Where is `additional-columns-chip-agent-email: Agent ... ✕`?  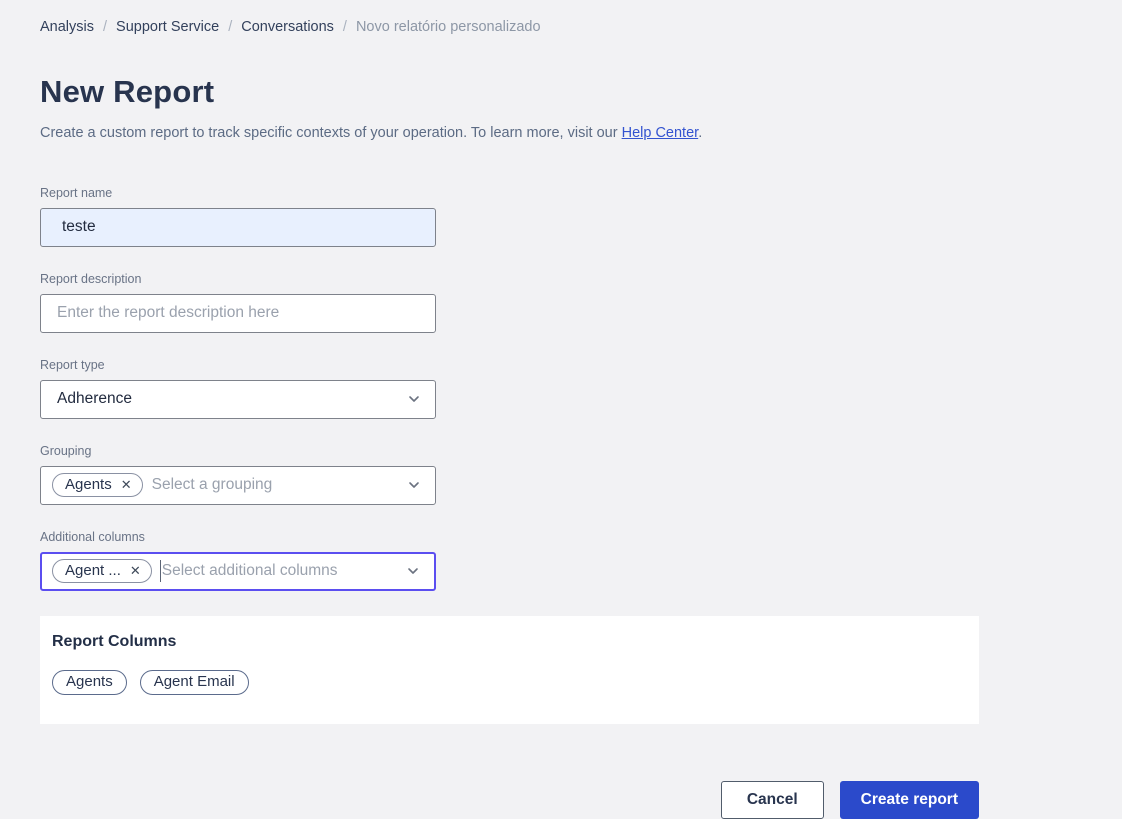 additional-columns-chip-agent-email: Agent ... ✕ is located at coordinates (102, 571).